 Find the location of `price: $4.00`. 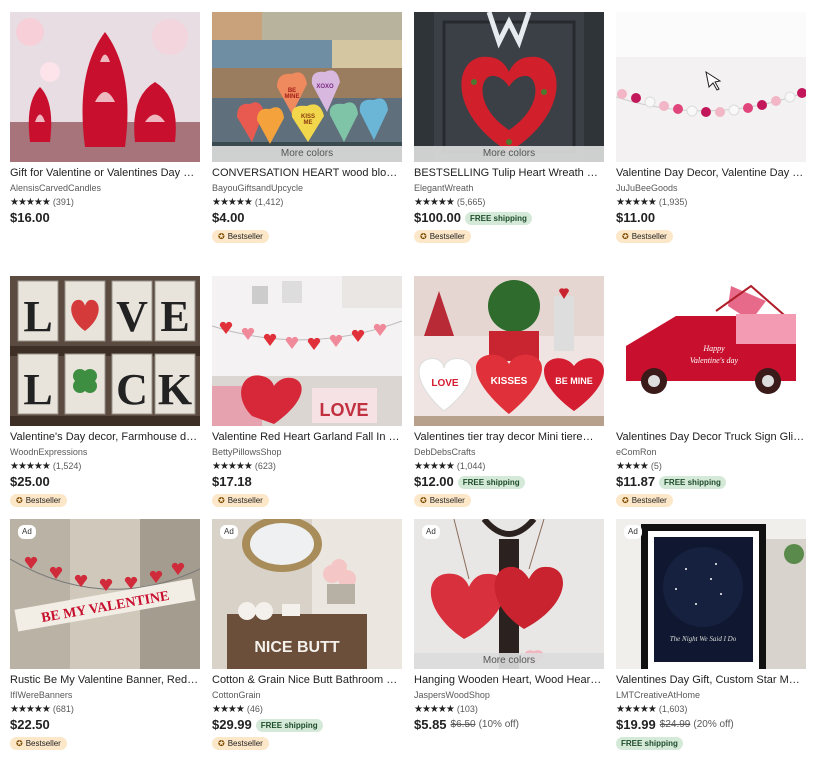

price: $4.00 is located at coordinates (228, 217).